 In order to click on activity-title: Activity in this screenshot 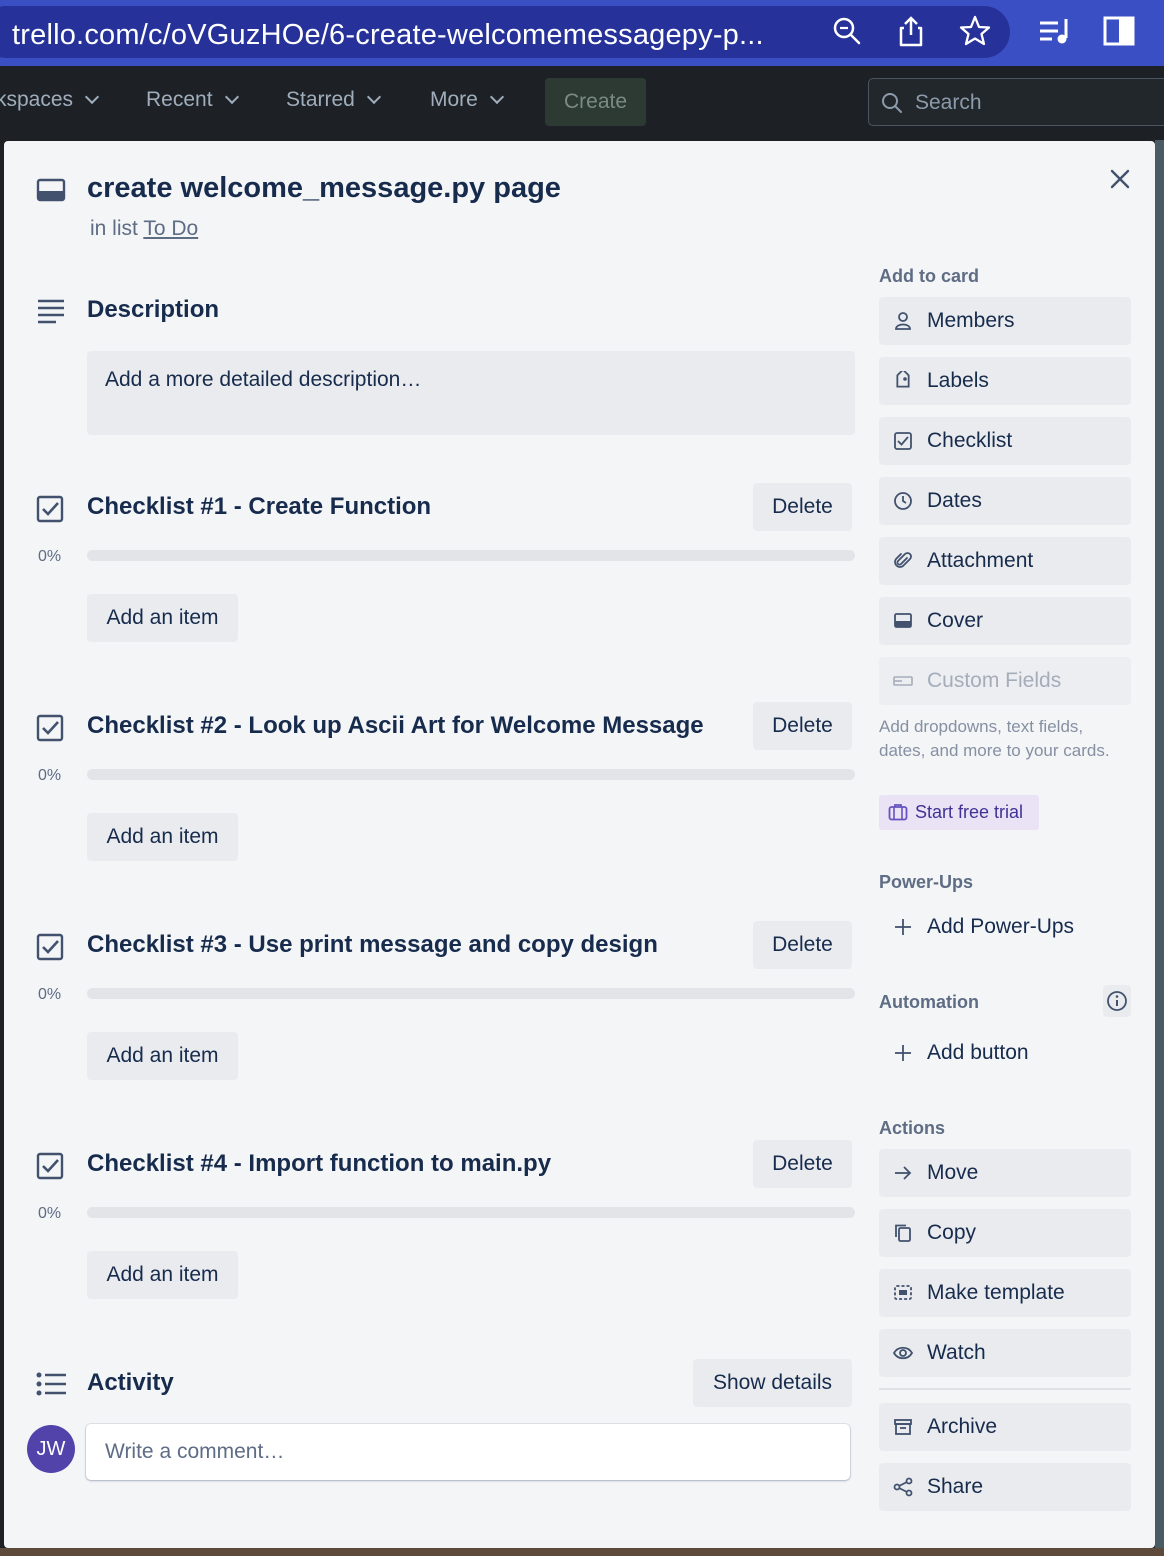, I will do `click(130, 1382)`.